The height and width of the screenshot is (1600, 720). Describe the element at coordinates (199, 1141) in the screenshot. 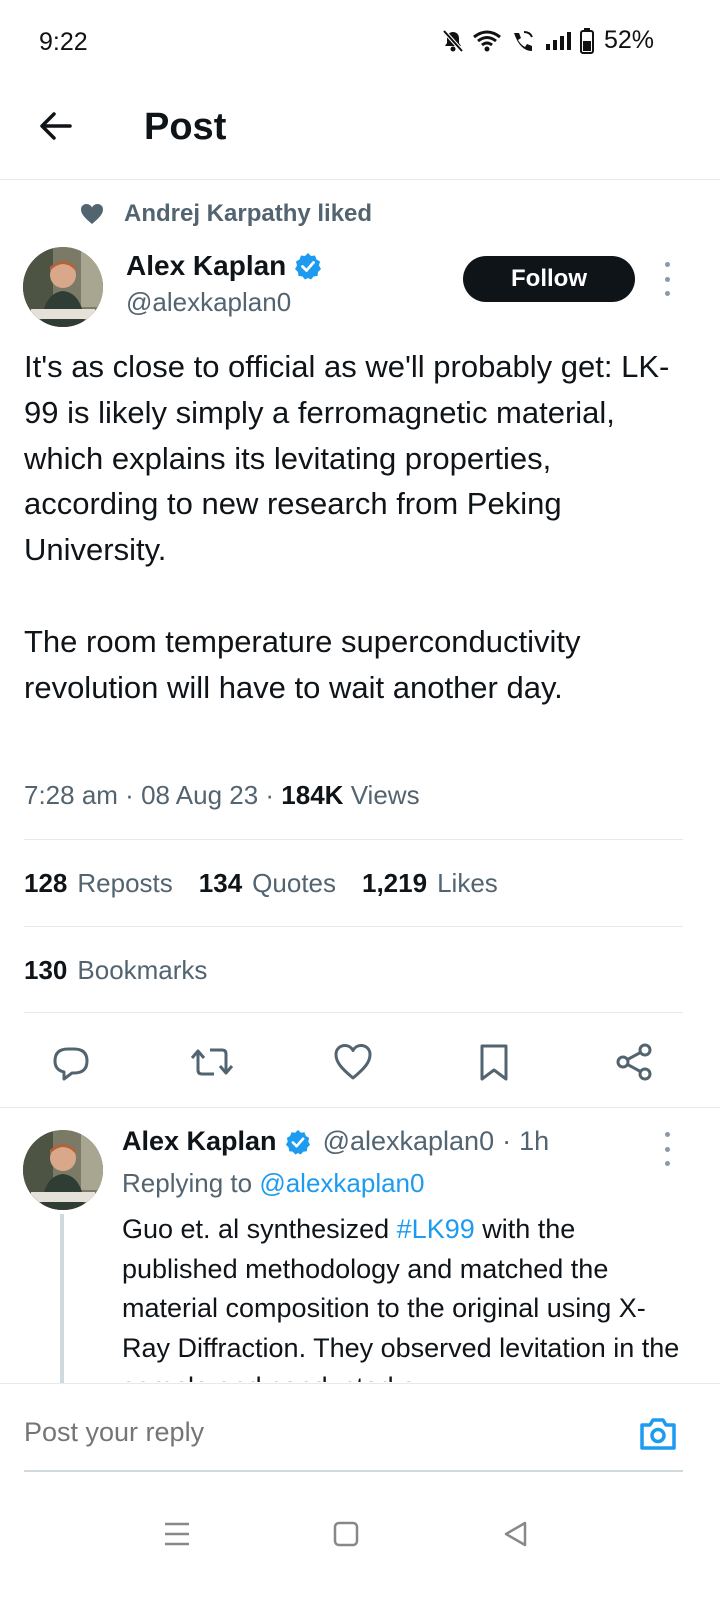

I see `reply-author-name: Alex Kaplan` at that location.